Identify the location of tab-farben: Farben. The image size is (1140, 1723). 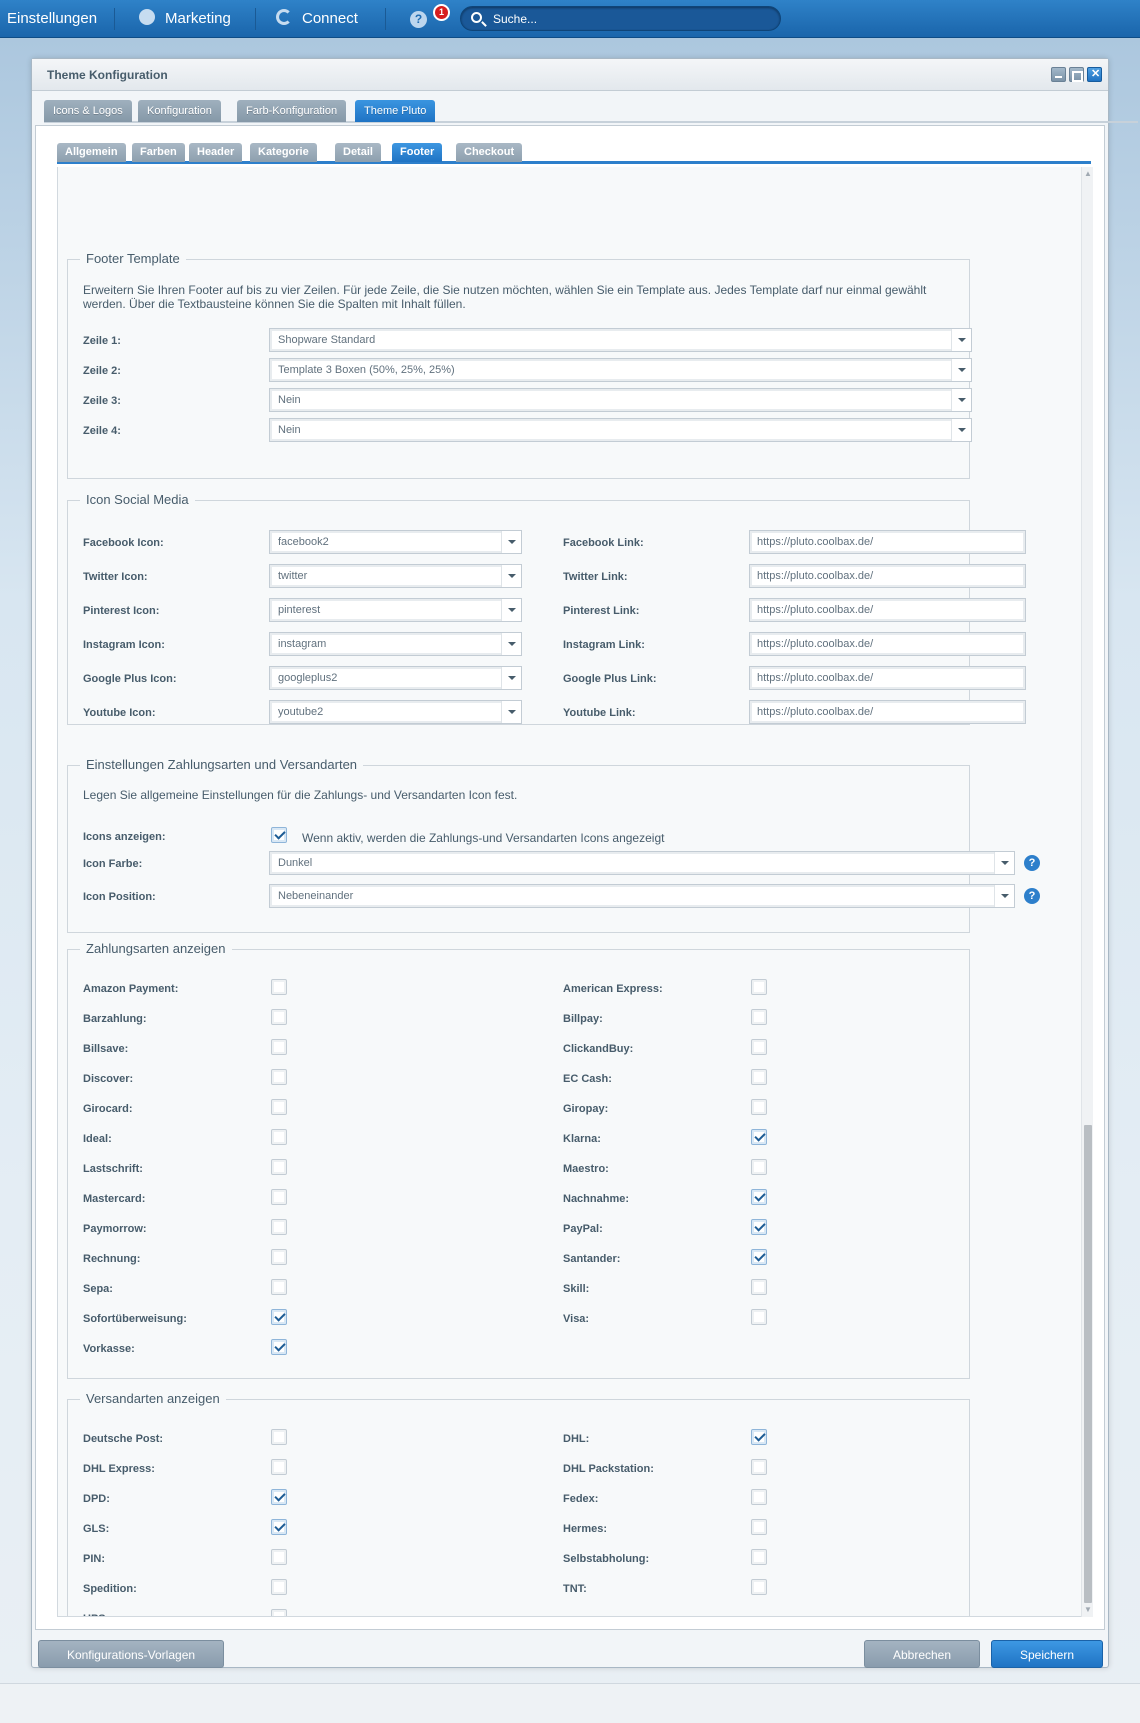
(158, 152).